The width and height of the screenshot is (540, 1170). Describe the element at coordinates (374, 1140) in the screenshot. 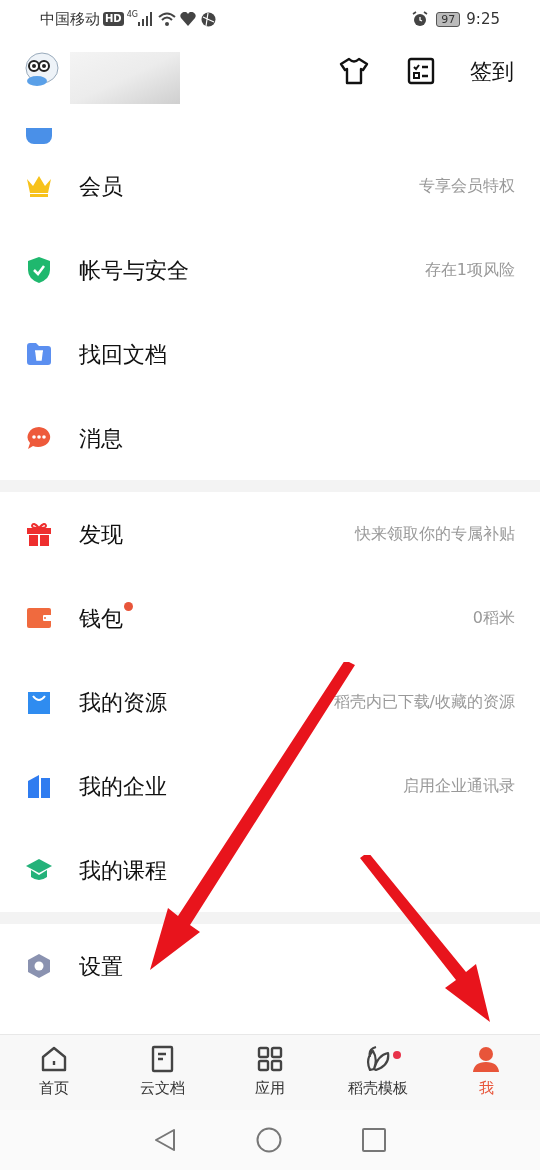

I see `recent-apps-icon` at that location.